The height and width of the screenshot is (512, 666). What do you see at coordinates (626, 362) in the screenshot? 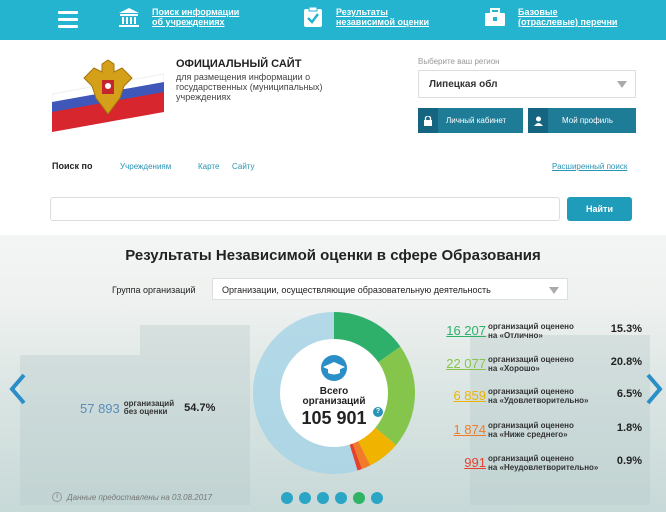
I see `rating-percent: 20.8%` at bounding box center [626, 362].